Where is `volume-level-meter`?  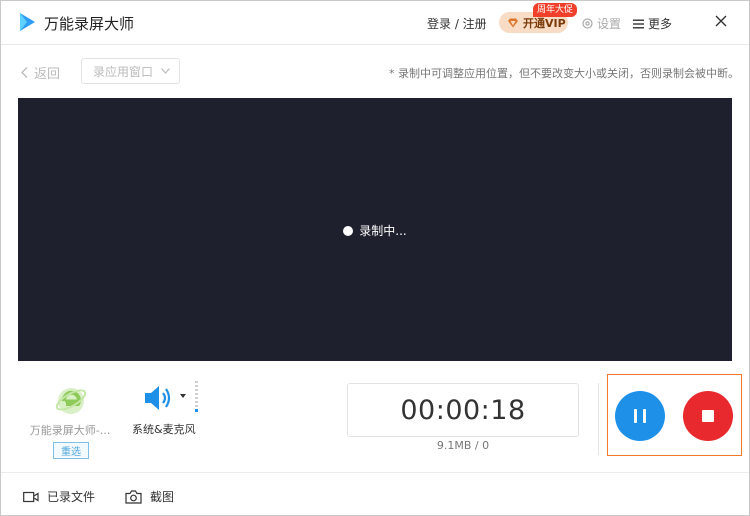
volume-level-meter is located at coordinates (196, 396).